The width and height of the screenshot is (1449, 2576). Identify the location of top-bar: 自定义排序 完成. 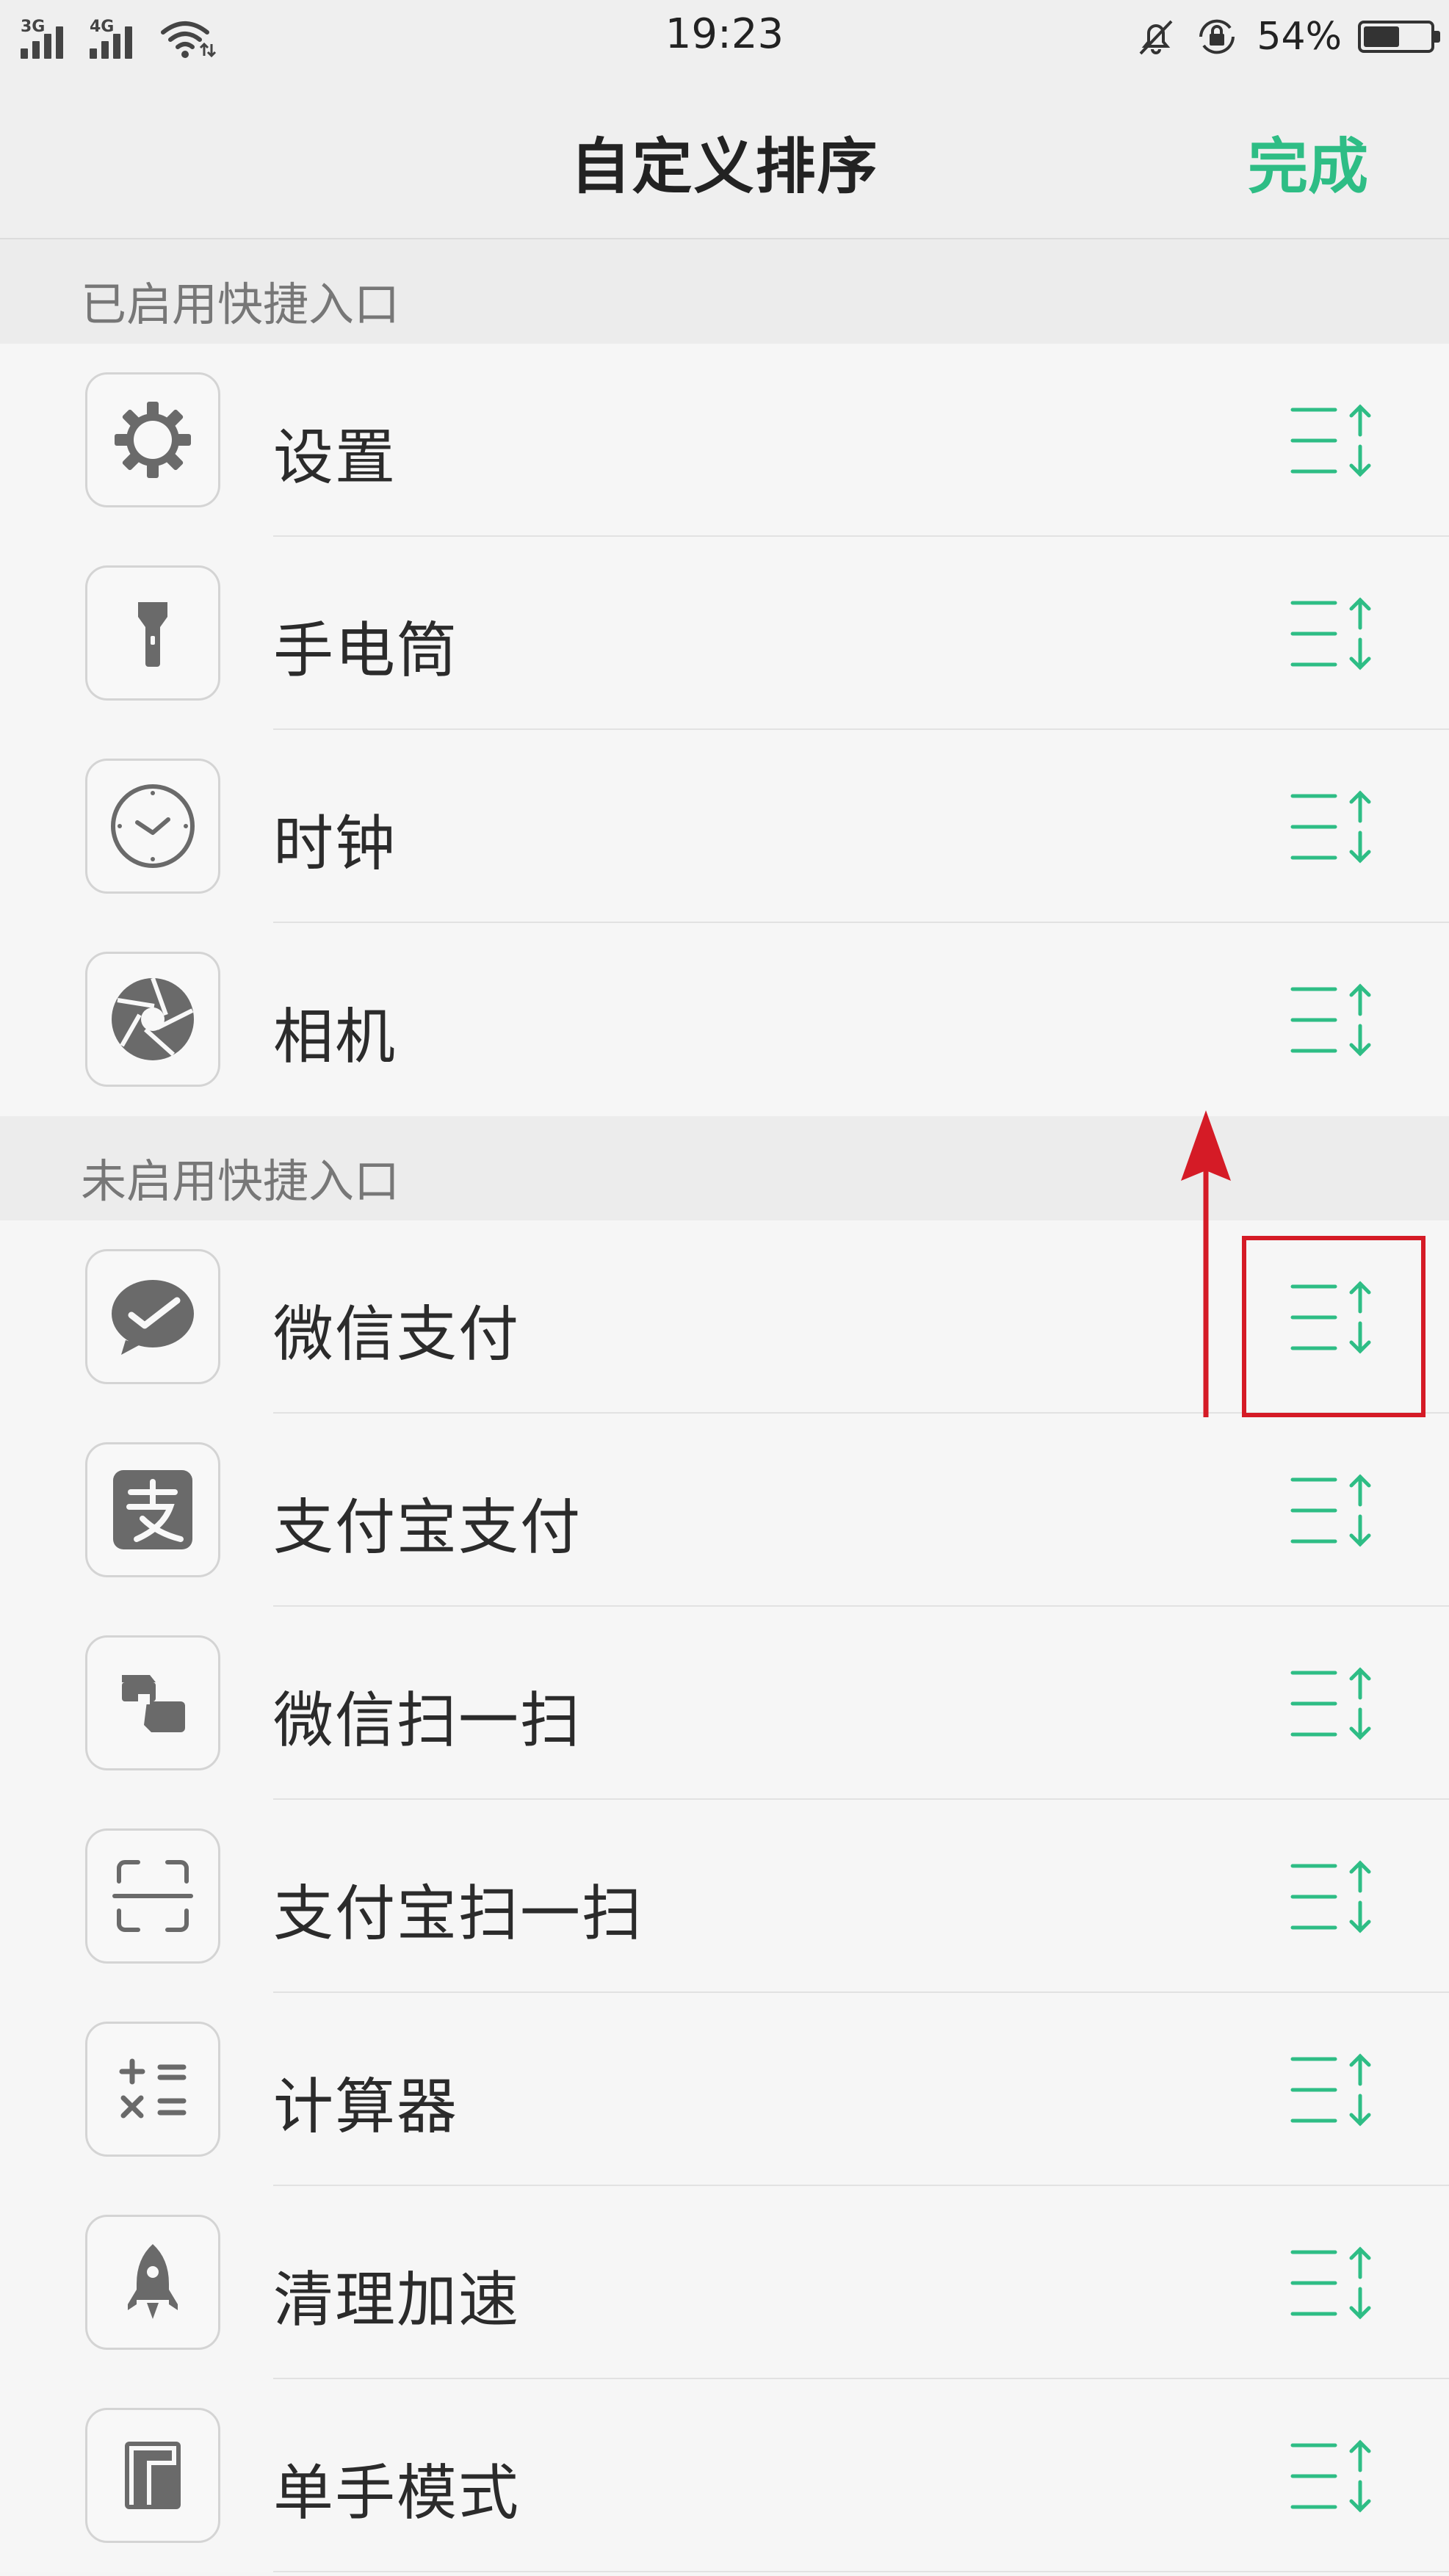
(724, 156).